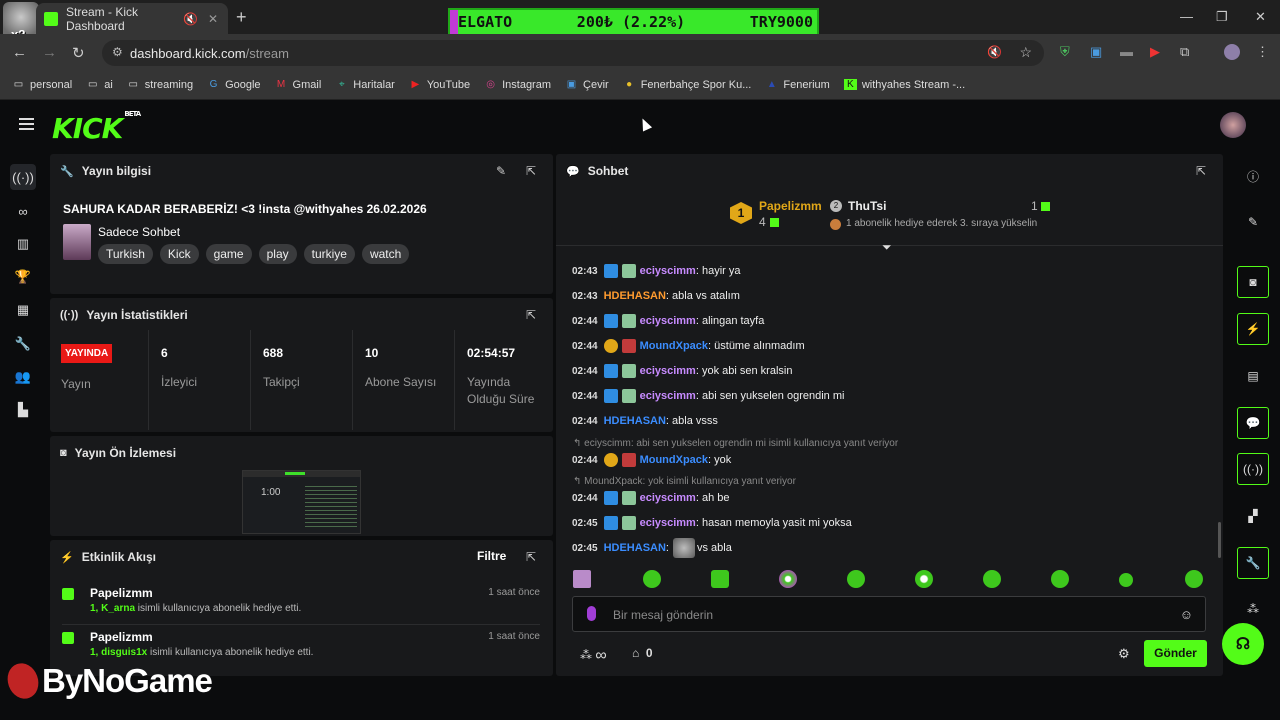 The height and width of the screenshot is (720, 1280). What do you see at coordinates (298, 85) in the screenshot?
I see `bookmark-gmail: M Gmail` at bounding box center [298, 85].